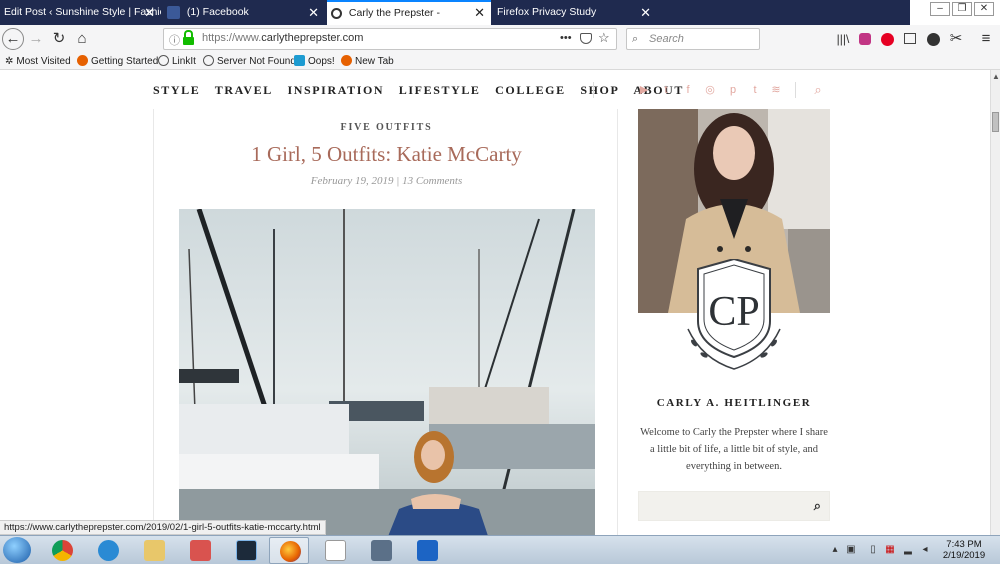  I want to click on taskbar-file-explorer, so click(154, 550).